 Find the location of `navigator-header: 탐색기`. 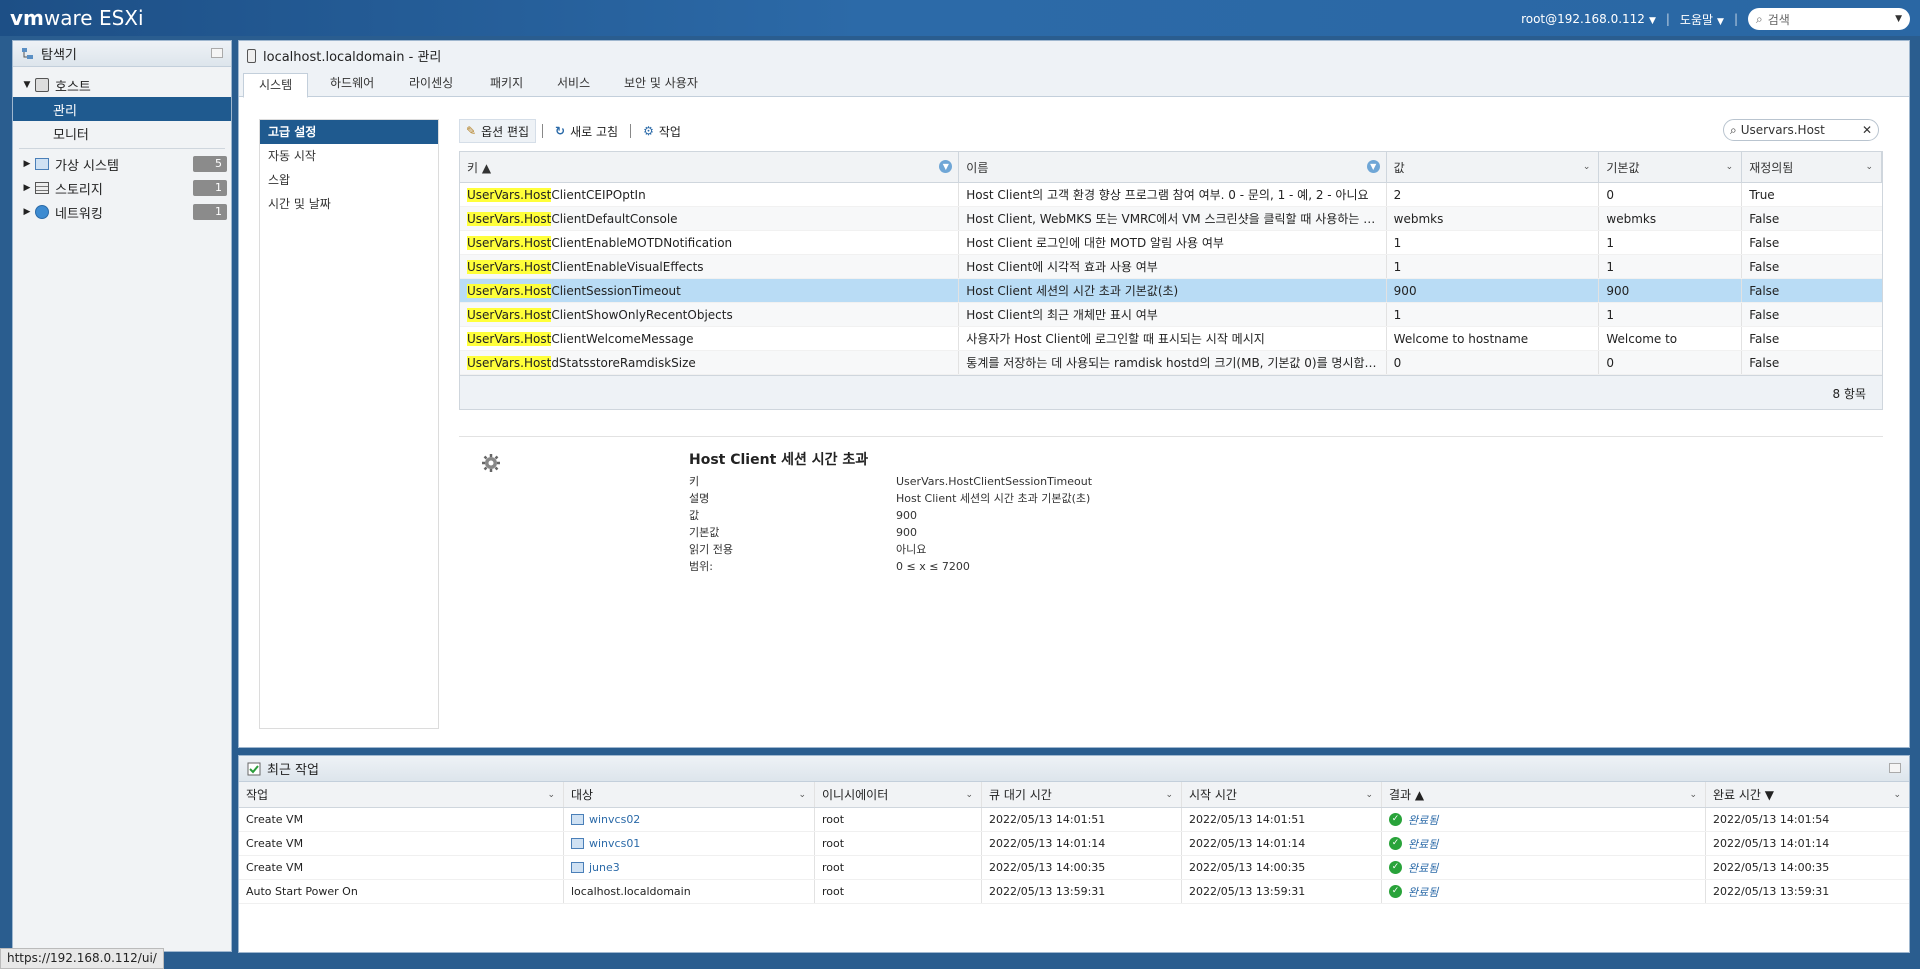

navigator-header: 탐색기 is located at coordinates (122, 54).